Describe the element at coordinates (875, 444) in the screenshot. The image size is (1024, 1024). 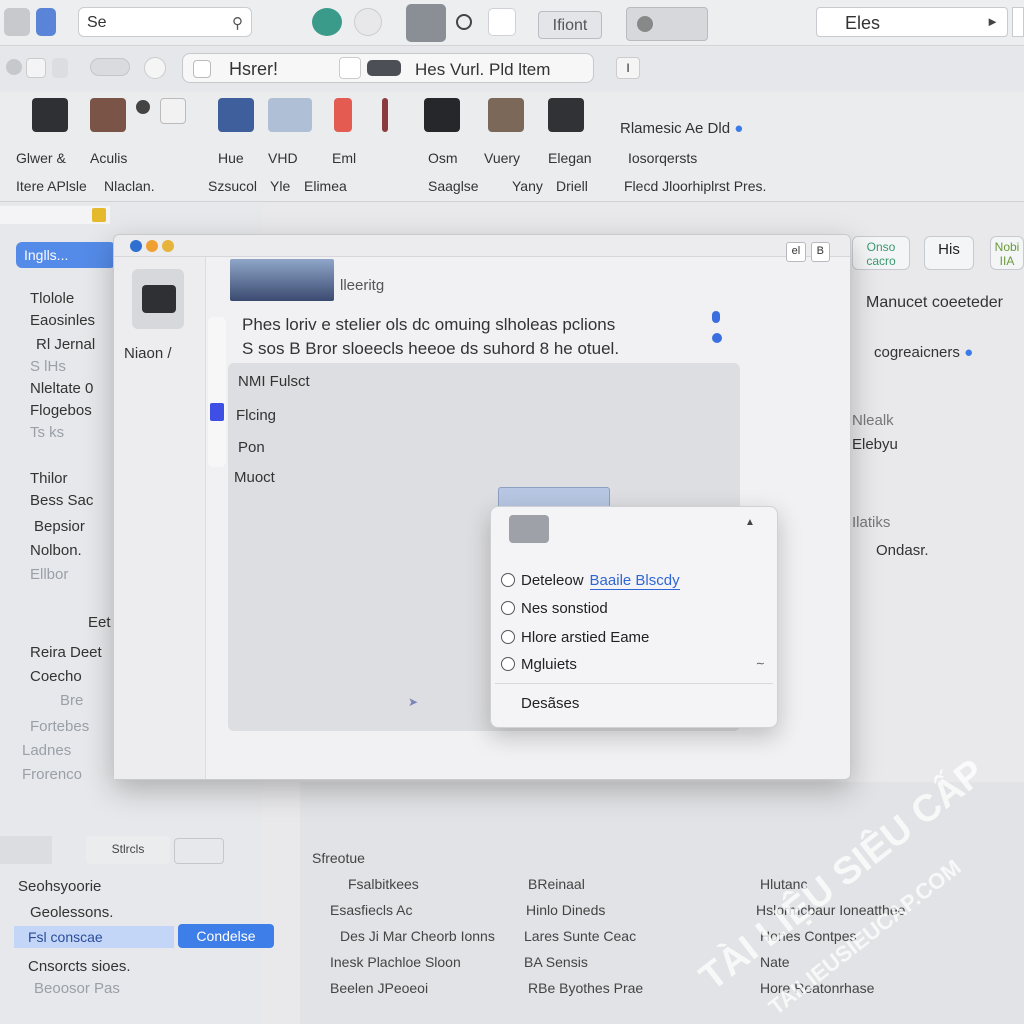
I see `right-panel-item: Elebyu` at that location.